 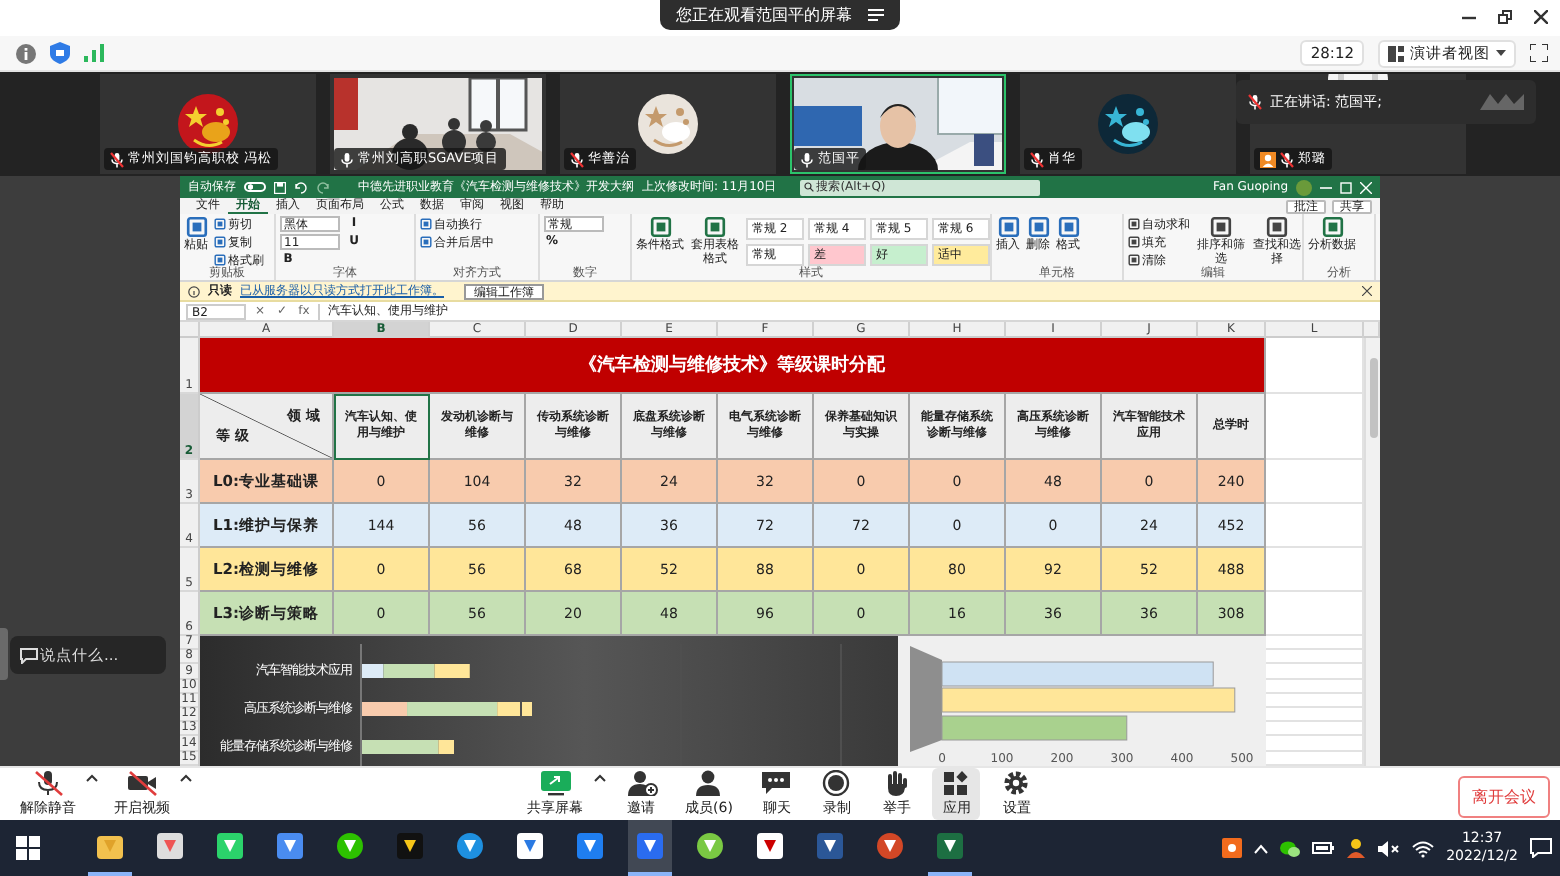 What do you see at coordinates (1356, 848) in the screenshot?
I see `person-icon` at bounding box center [1356, 848].